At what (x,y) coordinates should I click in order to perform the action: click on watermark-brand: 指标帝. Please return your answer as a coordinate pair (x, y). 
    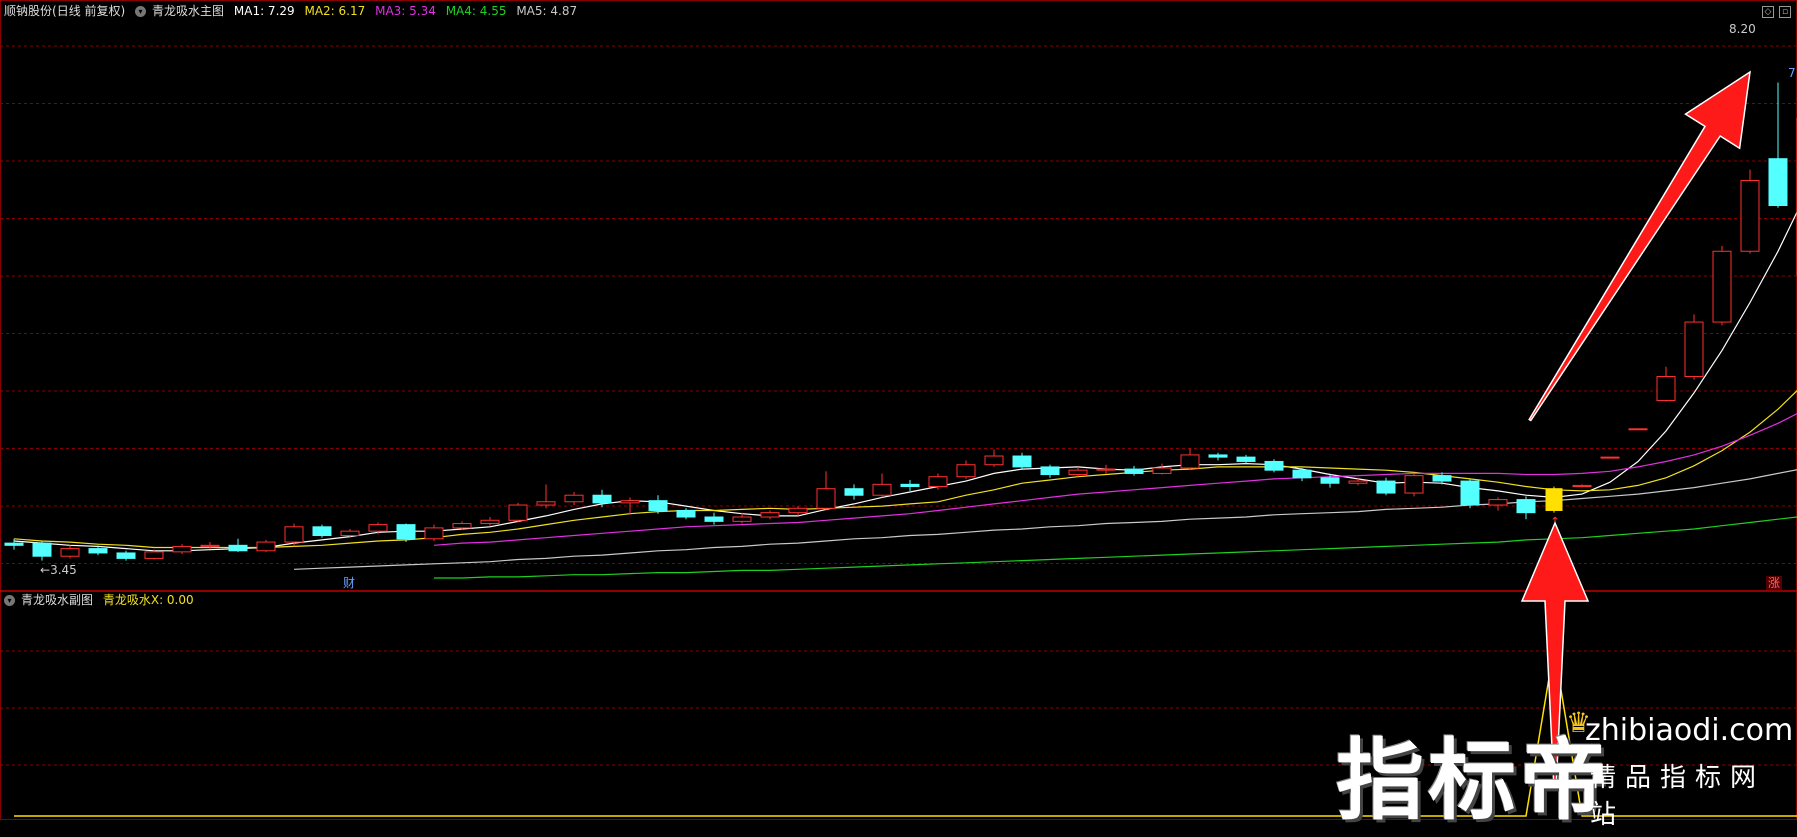
    Looking at the image, I should click on (1474, 780).